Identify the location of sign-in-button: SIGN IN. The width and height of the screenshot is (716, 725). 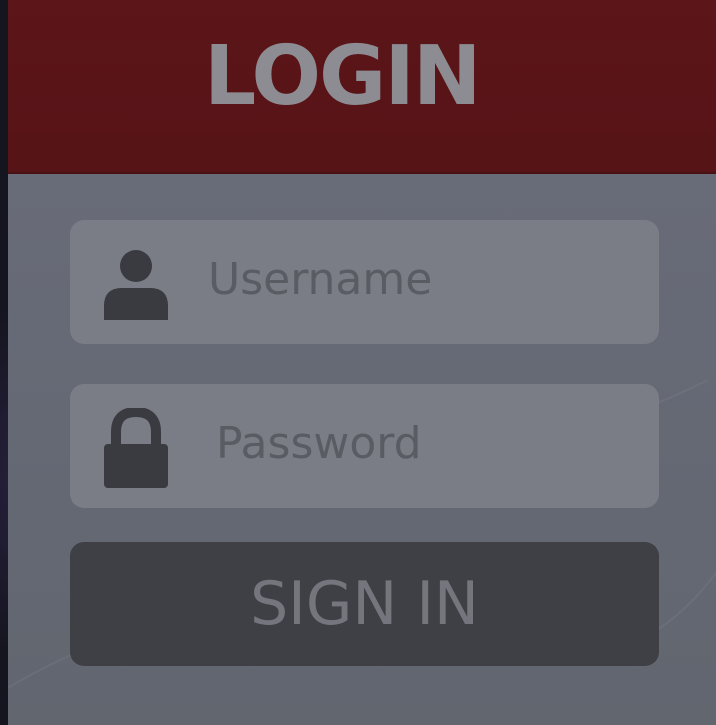
(364, 604).